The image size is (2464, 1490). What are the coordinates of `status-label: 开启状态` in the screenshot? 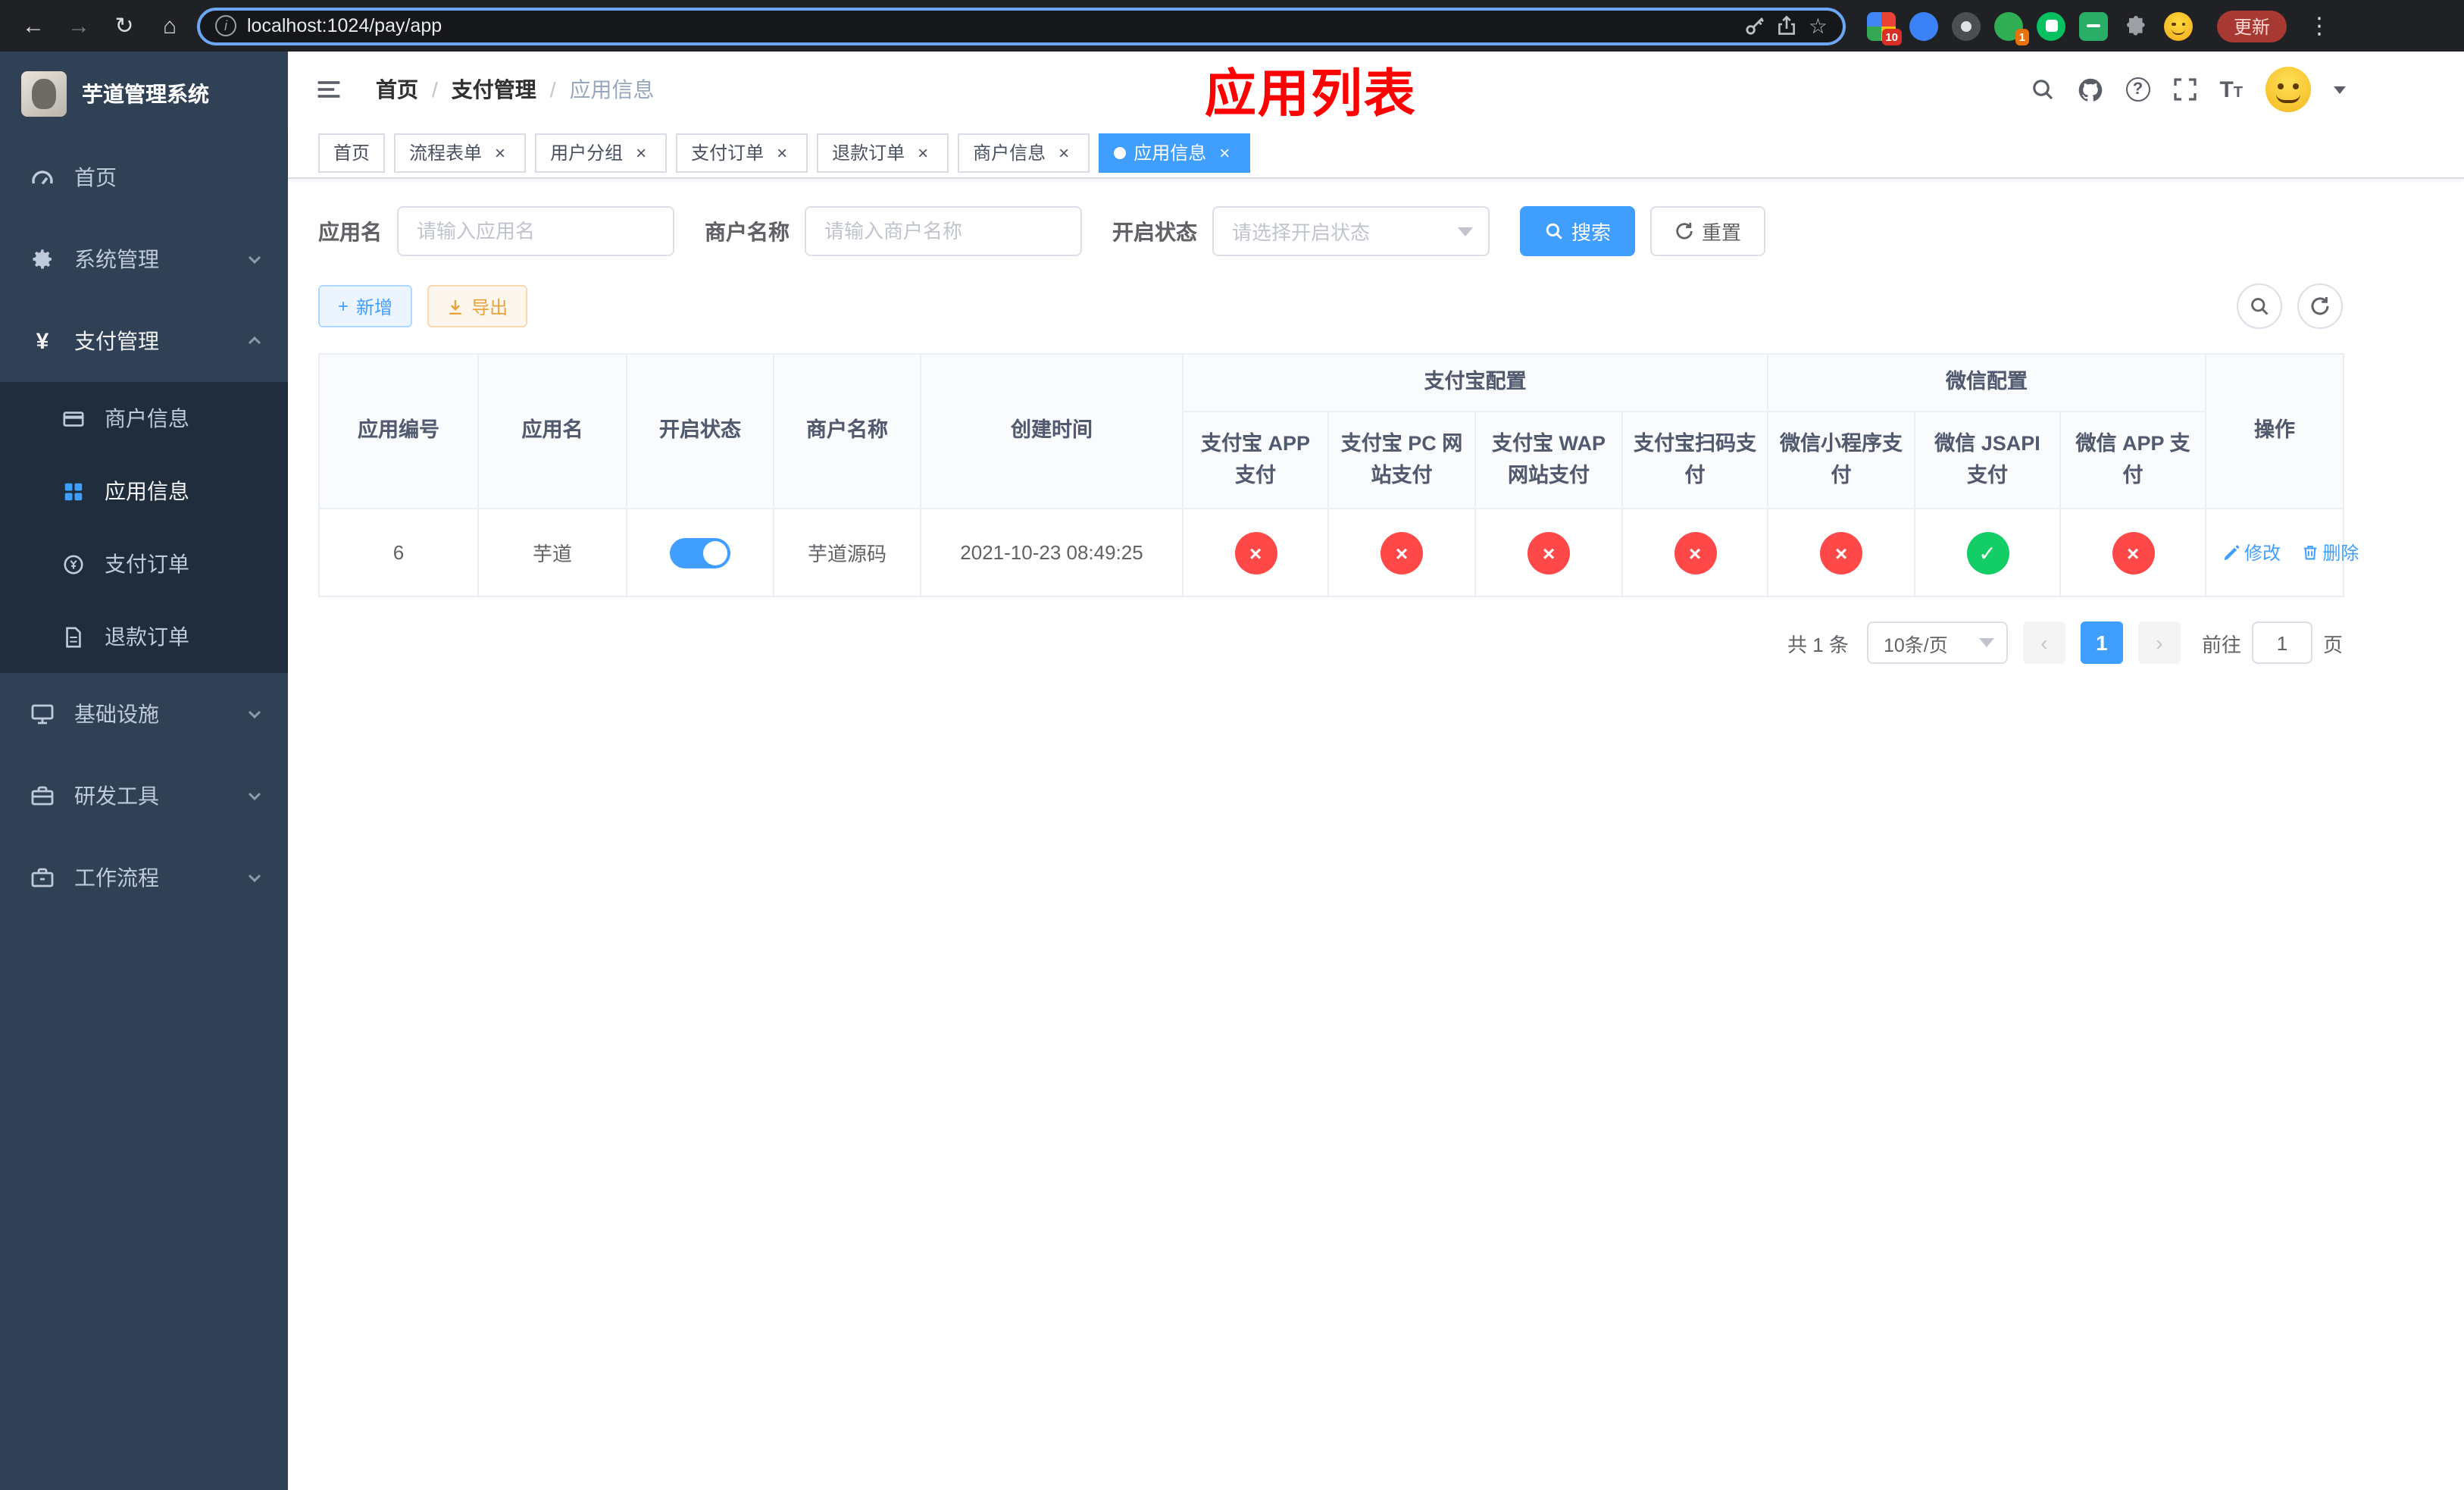 It's located at (1154, 231).